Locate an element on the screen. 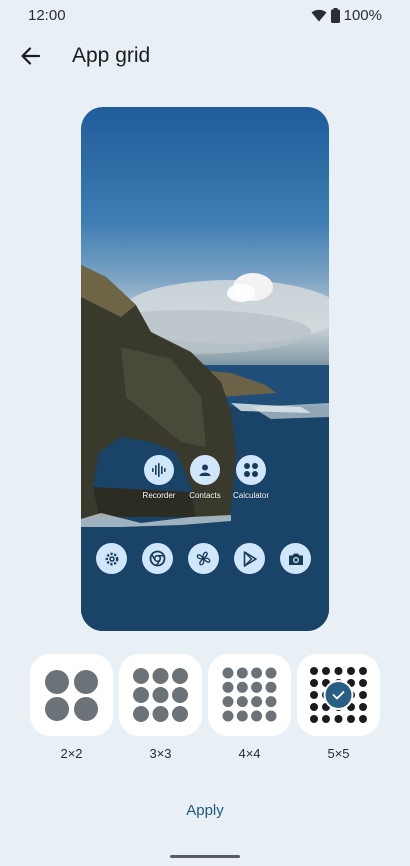  grid-option-5x5: 5×5 is located at coordinates (338, 707).